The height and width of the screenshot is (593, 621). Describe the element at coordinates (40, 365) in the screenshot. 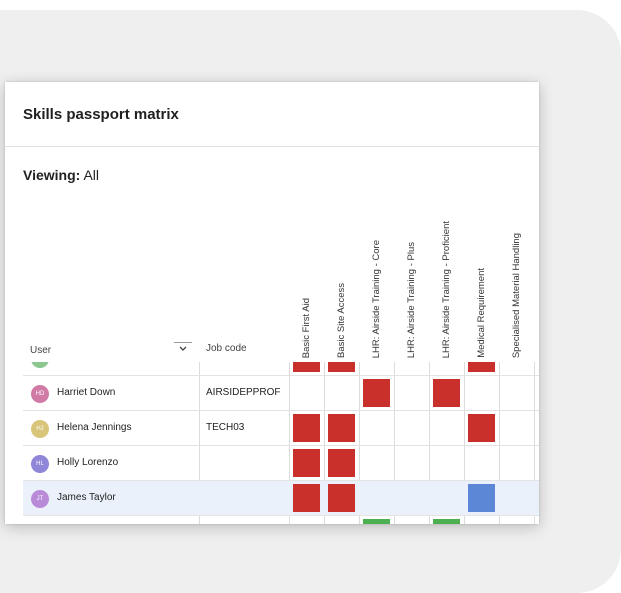

I see `avatar: EC` at that location.